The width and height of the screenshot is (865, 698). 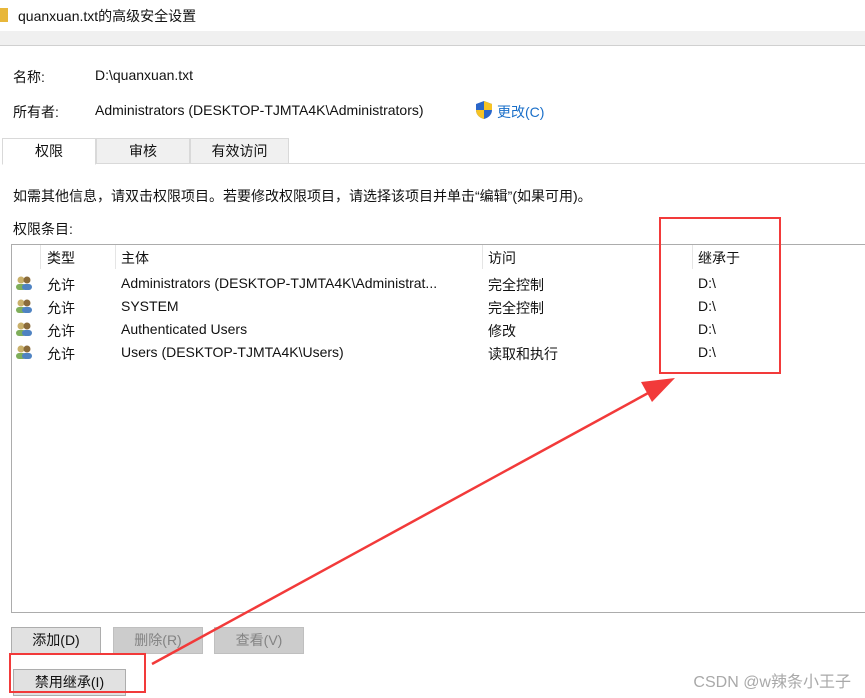 I want to click on watermark: CSDN @w辣条小王子, so click(x=772, y=682).